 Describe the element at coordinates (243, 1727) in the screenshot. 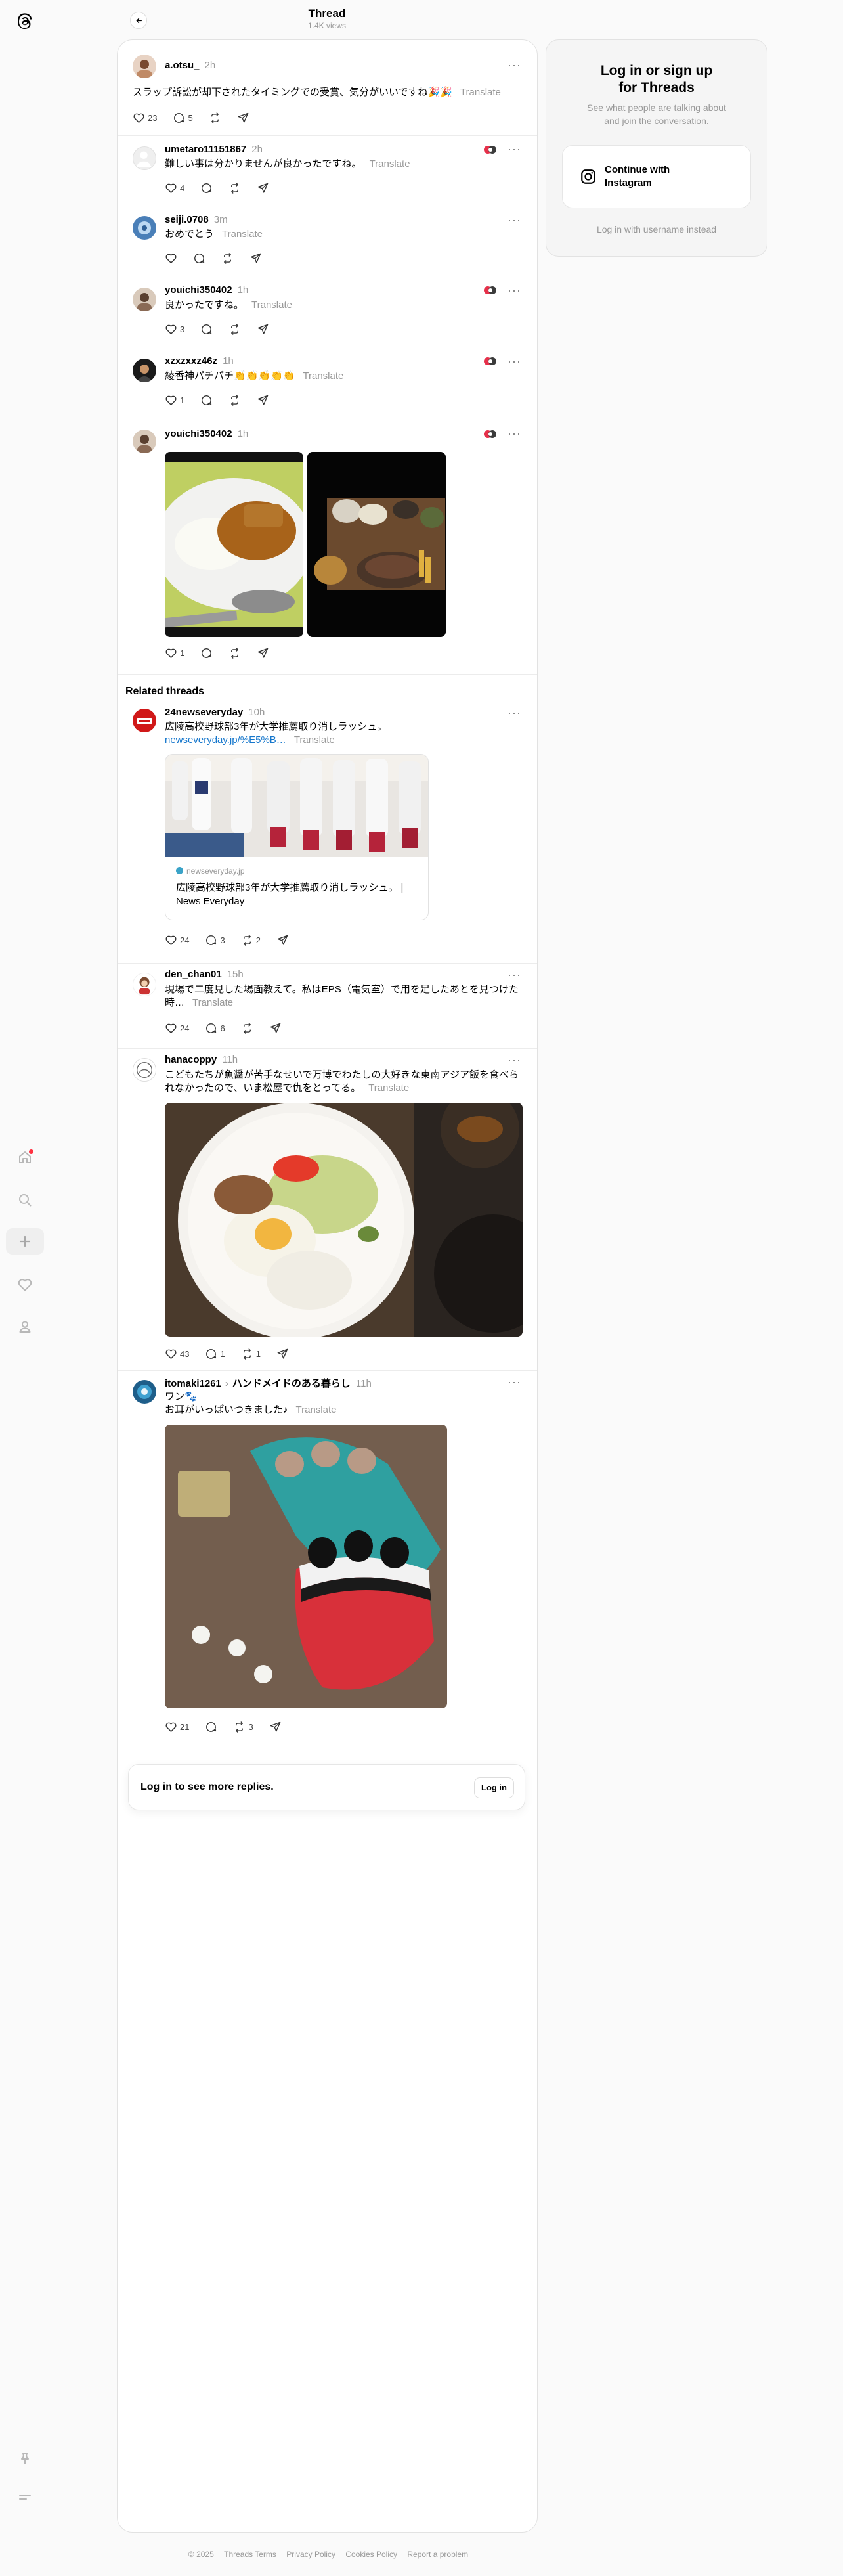

I see `repost-button: 3` at that location.